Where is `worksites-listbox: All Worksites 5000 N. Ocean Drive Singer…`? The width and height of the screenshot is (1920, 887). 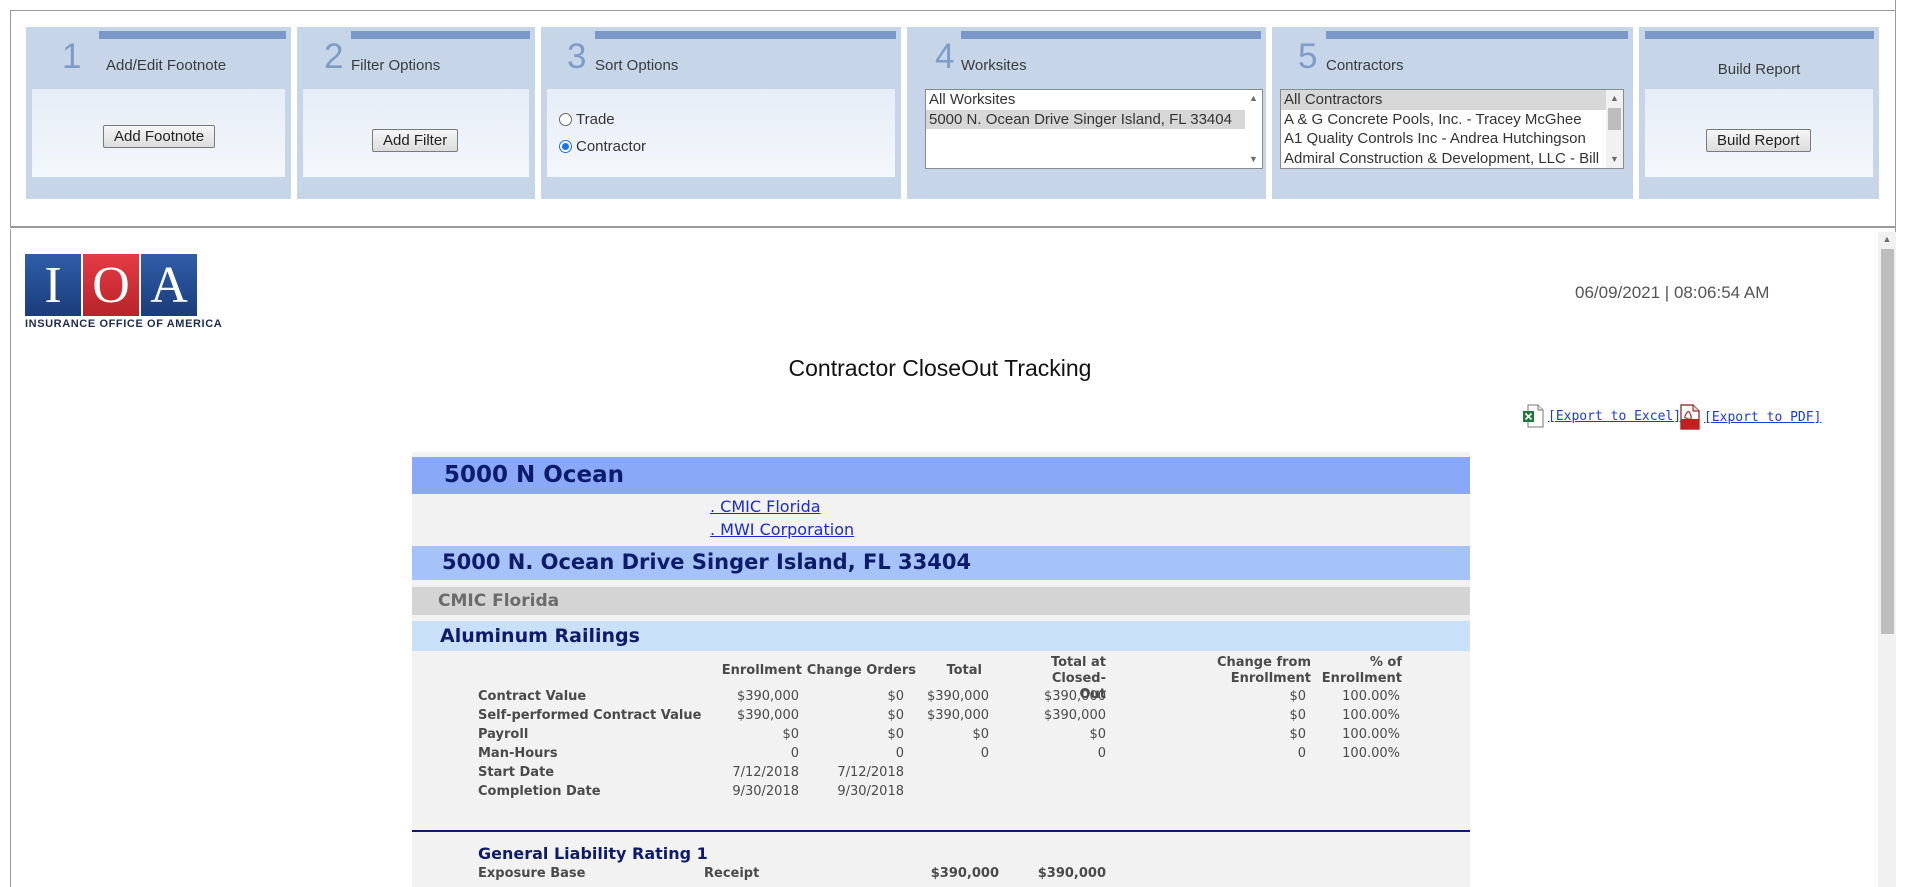 worksites-listbox: All Worksites 5000 N. Ocean Drive Singer… is located at coordinates (1094, 129).